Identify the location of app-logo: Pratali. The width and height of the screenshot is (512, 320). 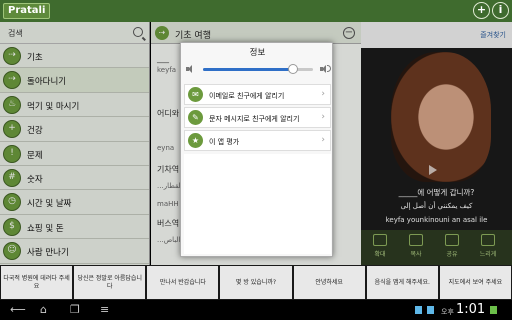
(27, 11).